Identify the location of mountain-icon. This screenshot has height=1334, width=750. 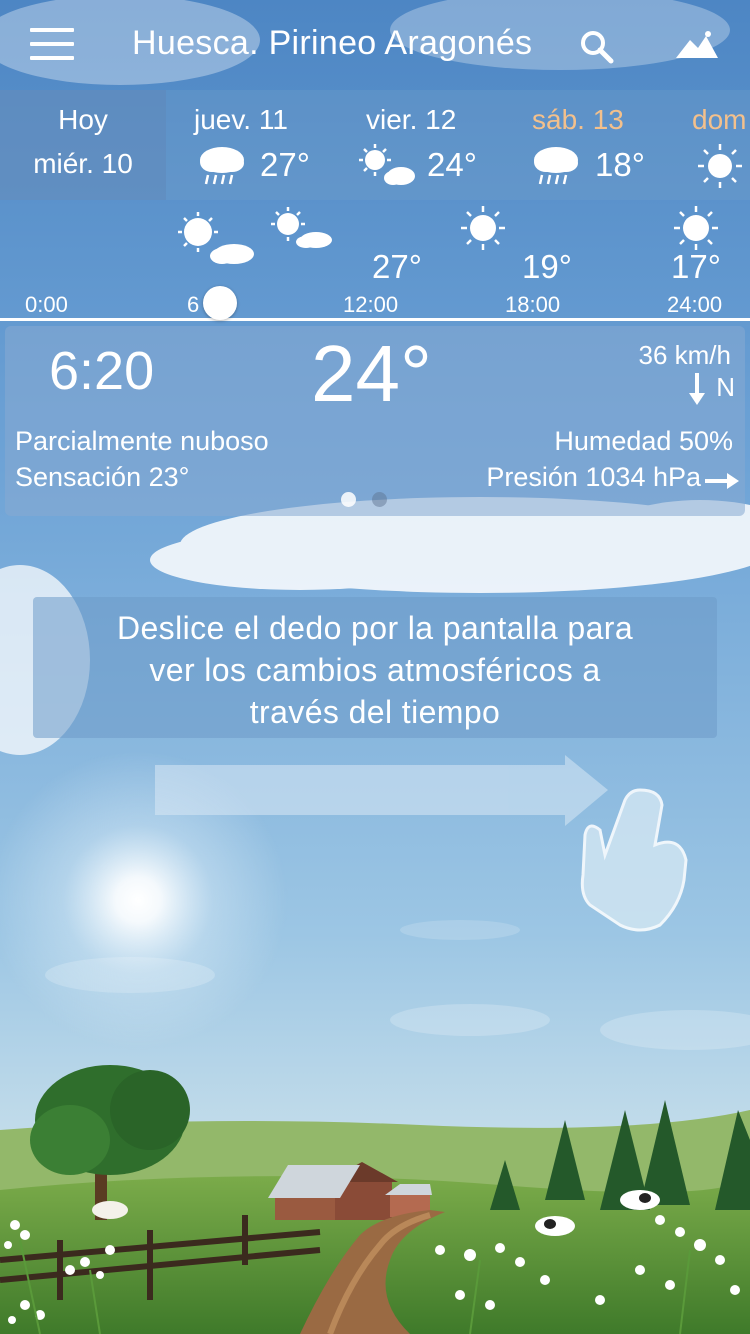
(697, 46).